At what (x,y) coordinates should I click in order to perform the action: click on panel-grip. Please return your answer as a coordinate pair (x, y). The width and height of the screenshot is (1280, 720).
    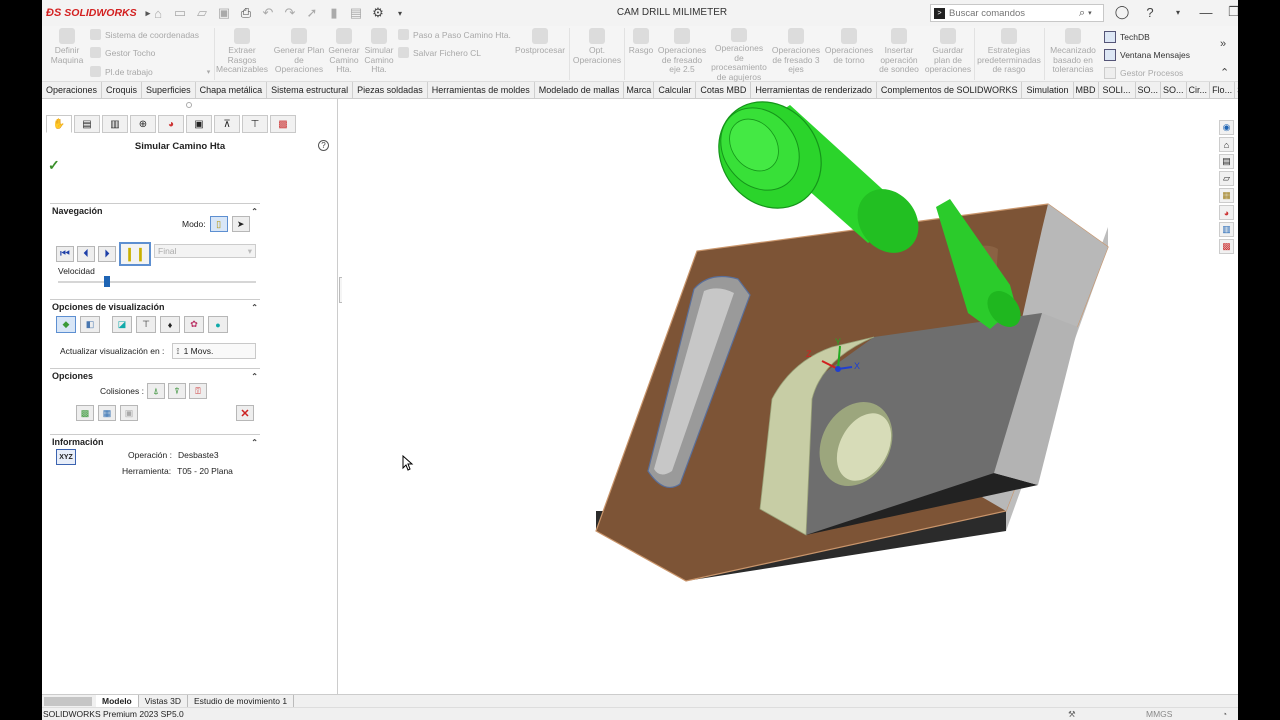
    Looking at the image, I should click on (189, 105).